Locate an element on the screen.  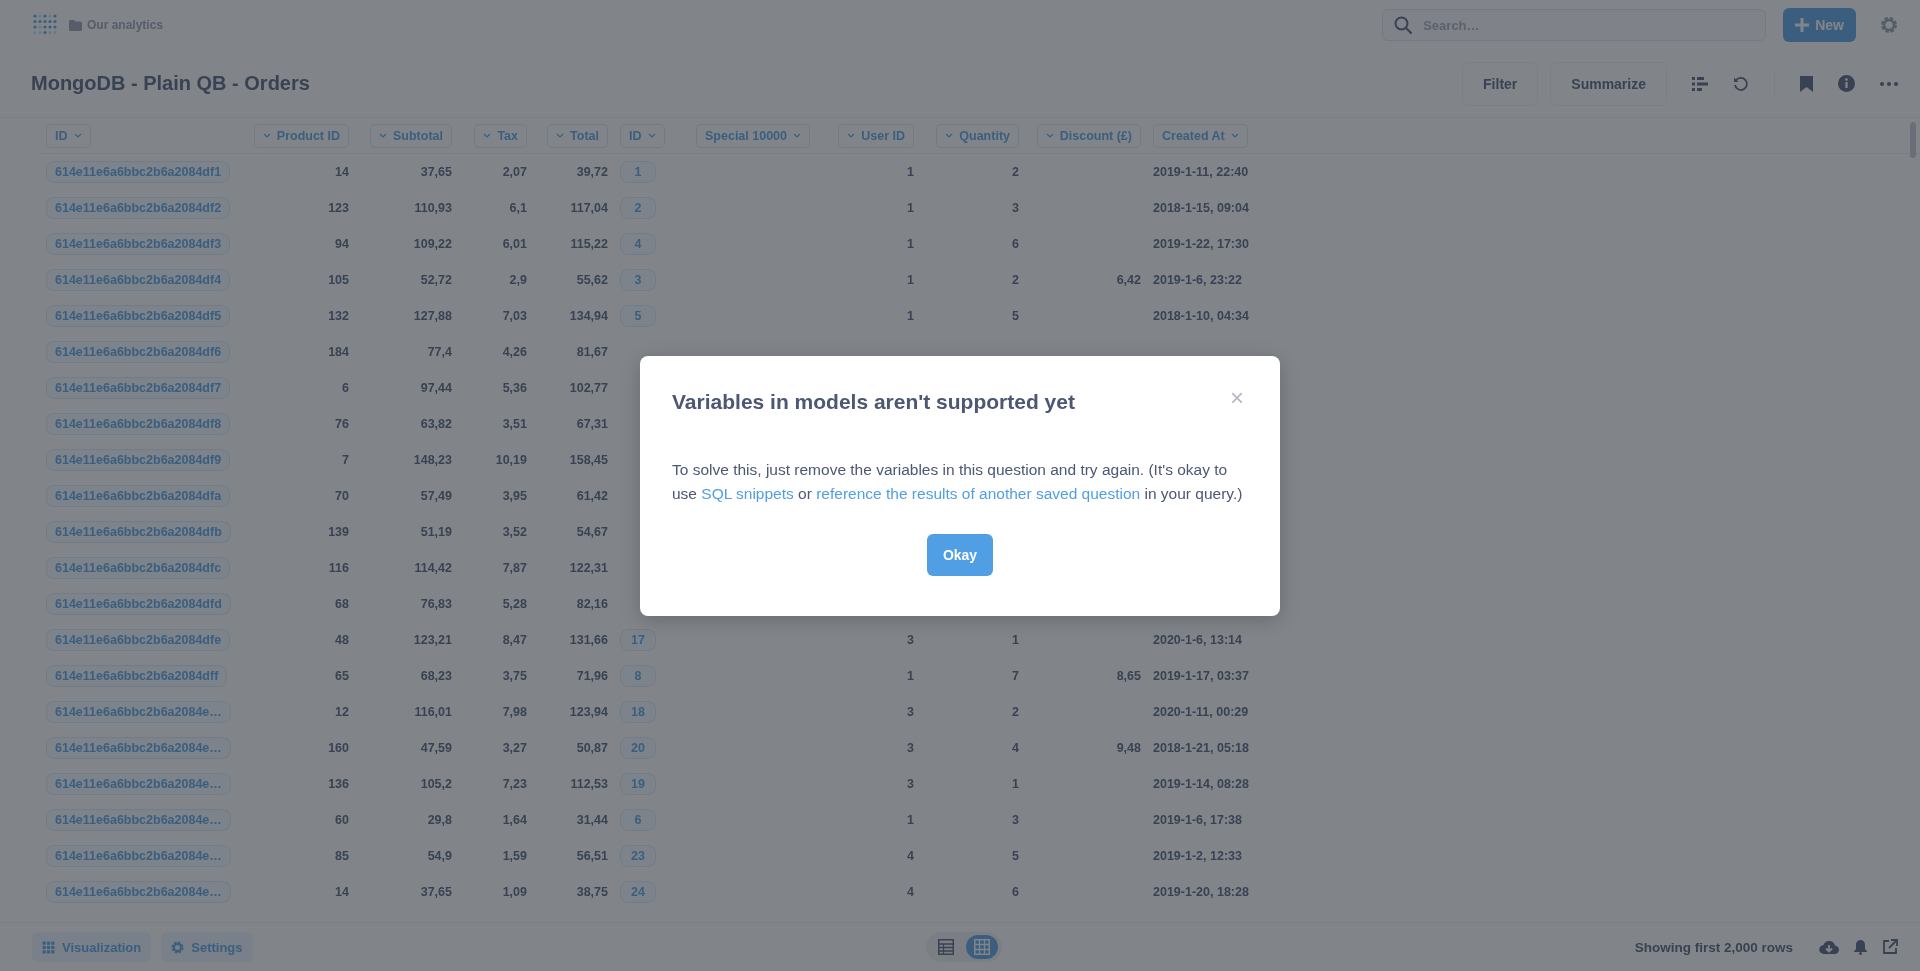
column-header: Discount (£) is located at coordinates (1088, 135).